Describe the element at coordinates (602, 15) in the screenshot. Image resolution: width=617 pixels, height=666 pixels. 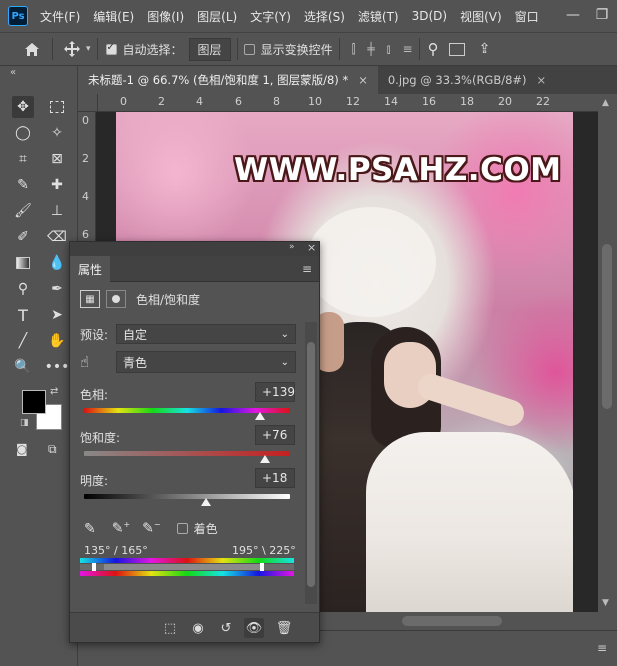
I see `restore-icon: ❐` at that location.